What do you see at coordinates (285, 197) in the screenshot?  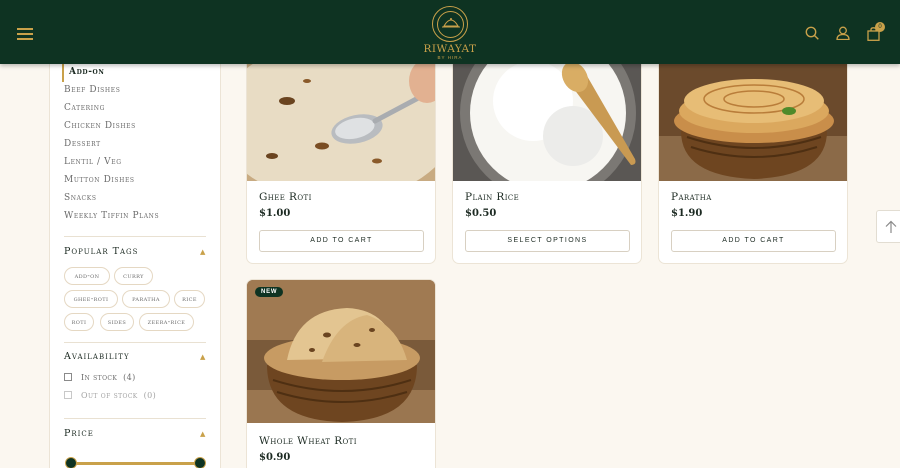 I see `product-title: Ghee Roti` at bounding box center [285, 197].